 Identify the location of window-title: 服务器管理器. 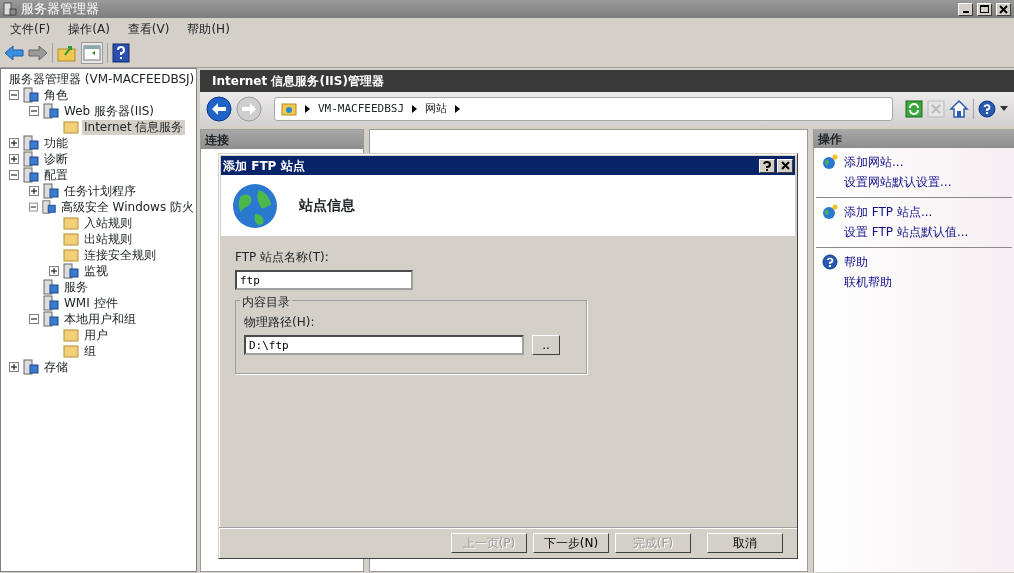
(60, 9).